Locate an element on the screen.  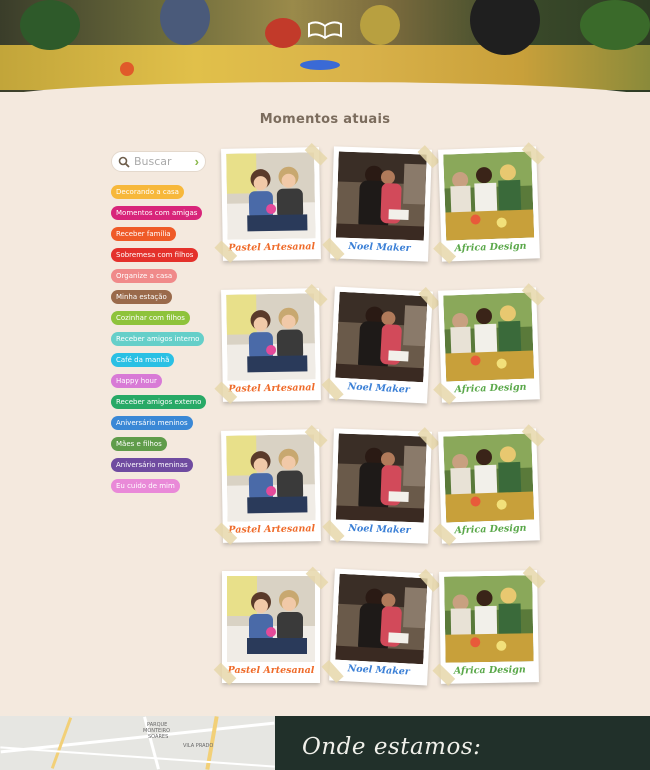
category-item: Receber amigos interno is located at coordinates (161, 338).